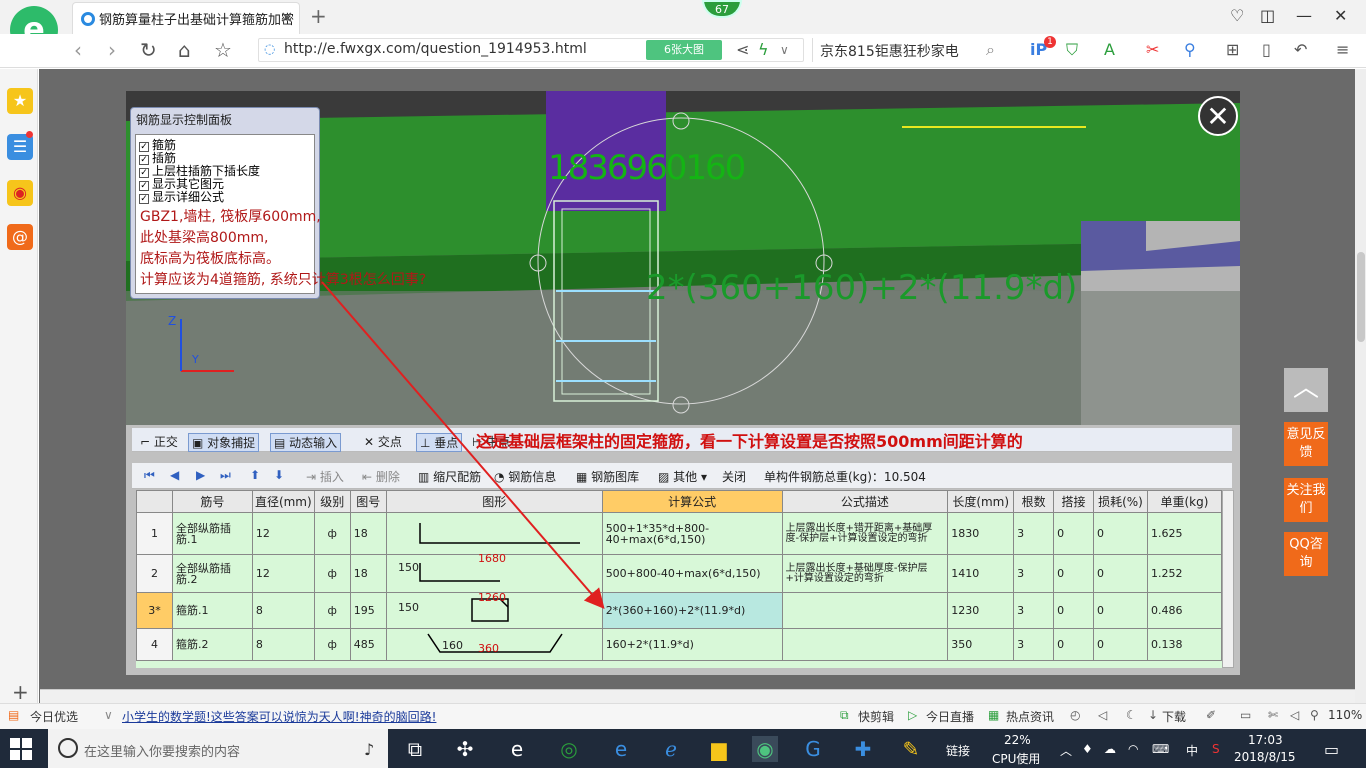 This screenshot has height=768, width=1366. What do you see at coordinates (415, 749) in the screenshot?
I see `task-view-icon: ⧉` at bounding box center [415, 749].